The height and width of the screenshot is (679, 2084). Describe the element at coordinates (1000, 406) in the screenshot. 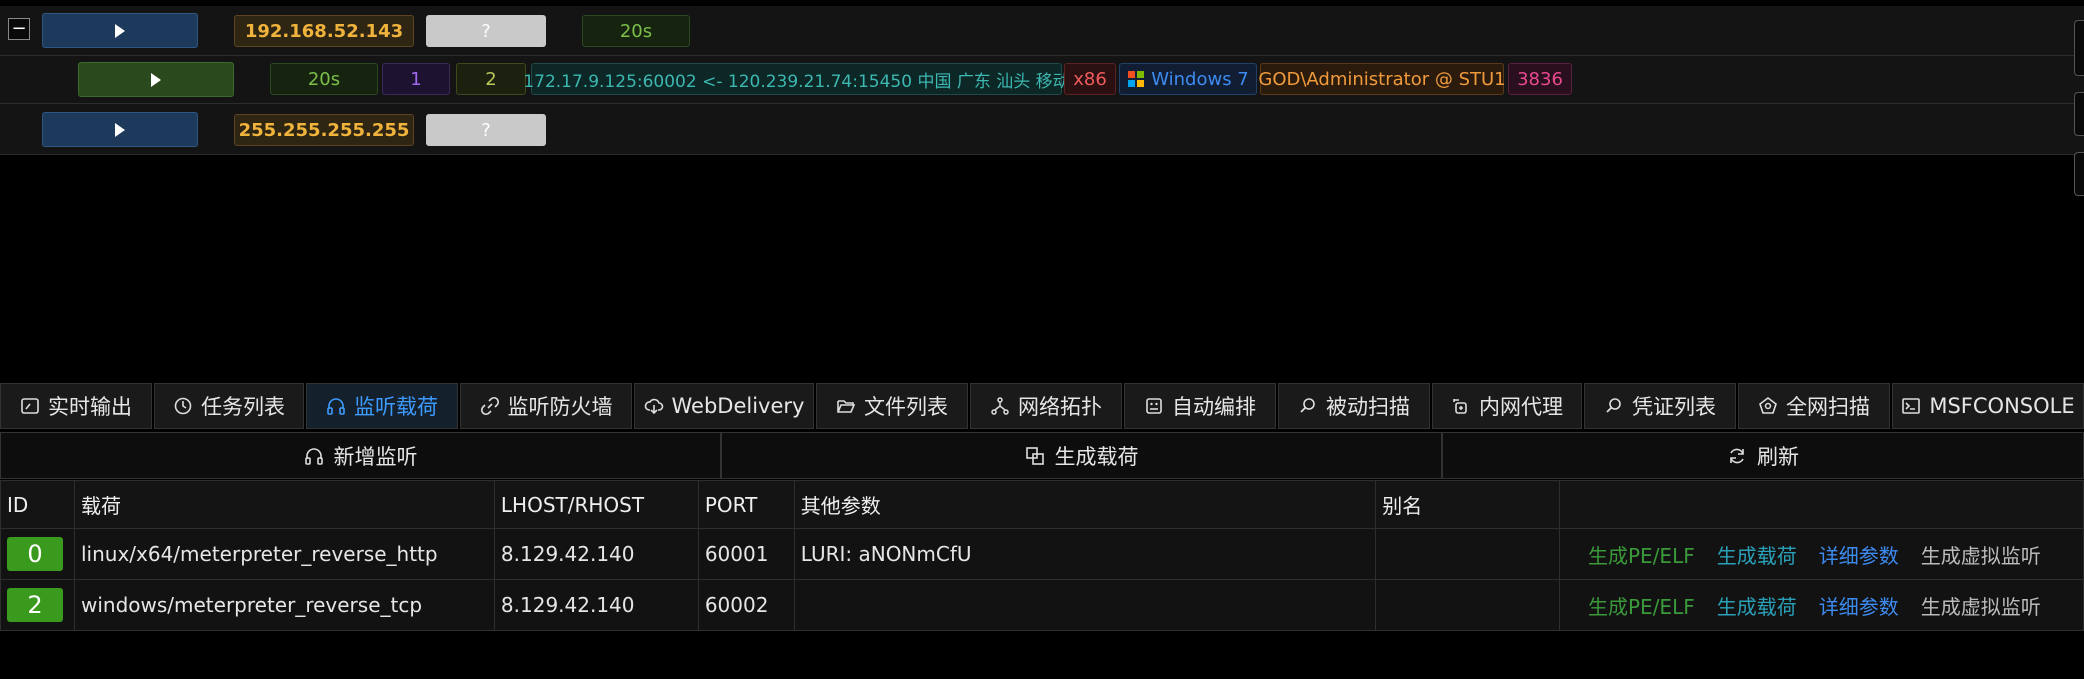

I see `topology-icon` at that location.